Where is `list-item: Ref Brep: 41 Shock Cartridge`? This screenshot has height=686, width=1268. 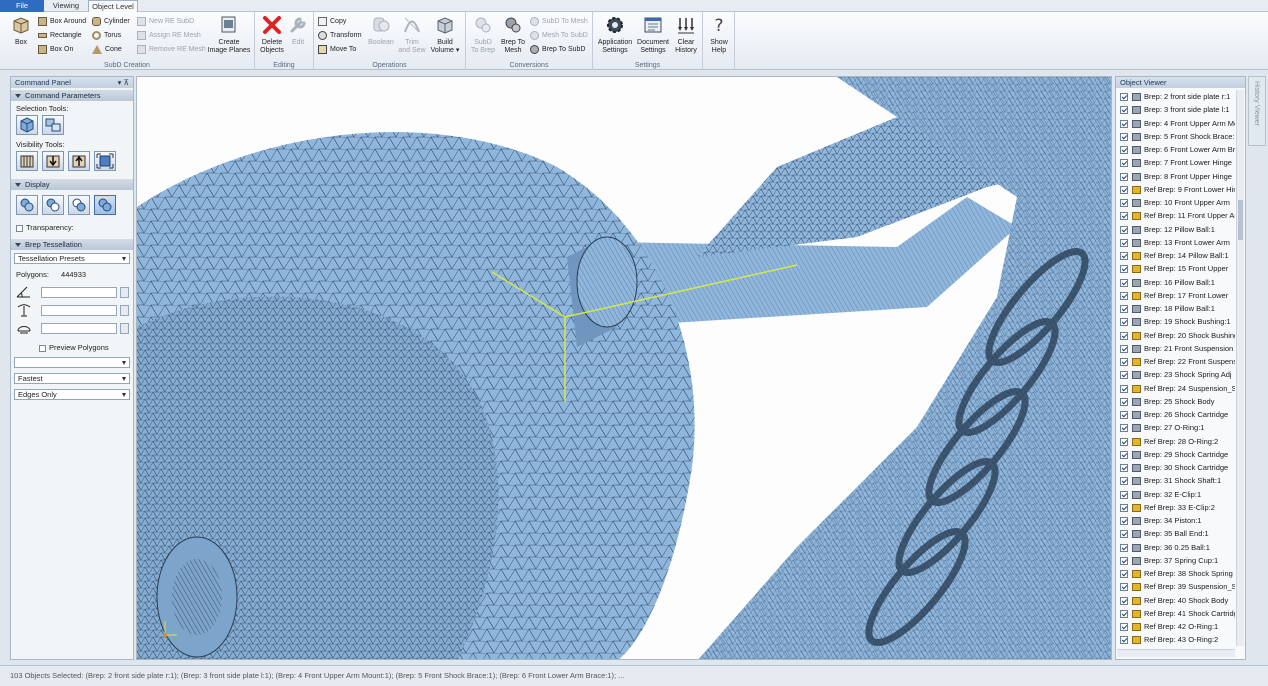 list-item: Ref Brep: 41 Shock Cartridge is located at coordinates (1176, 613).